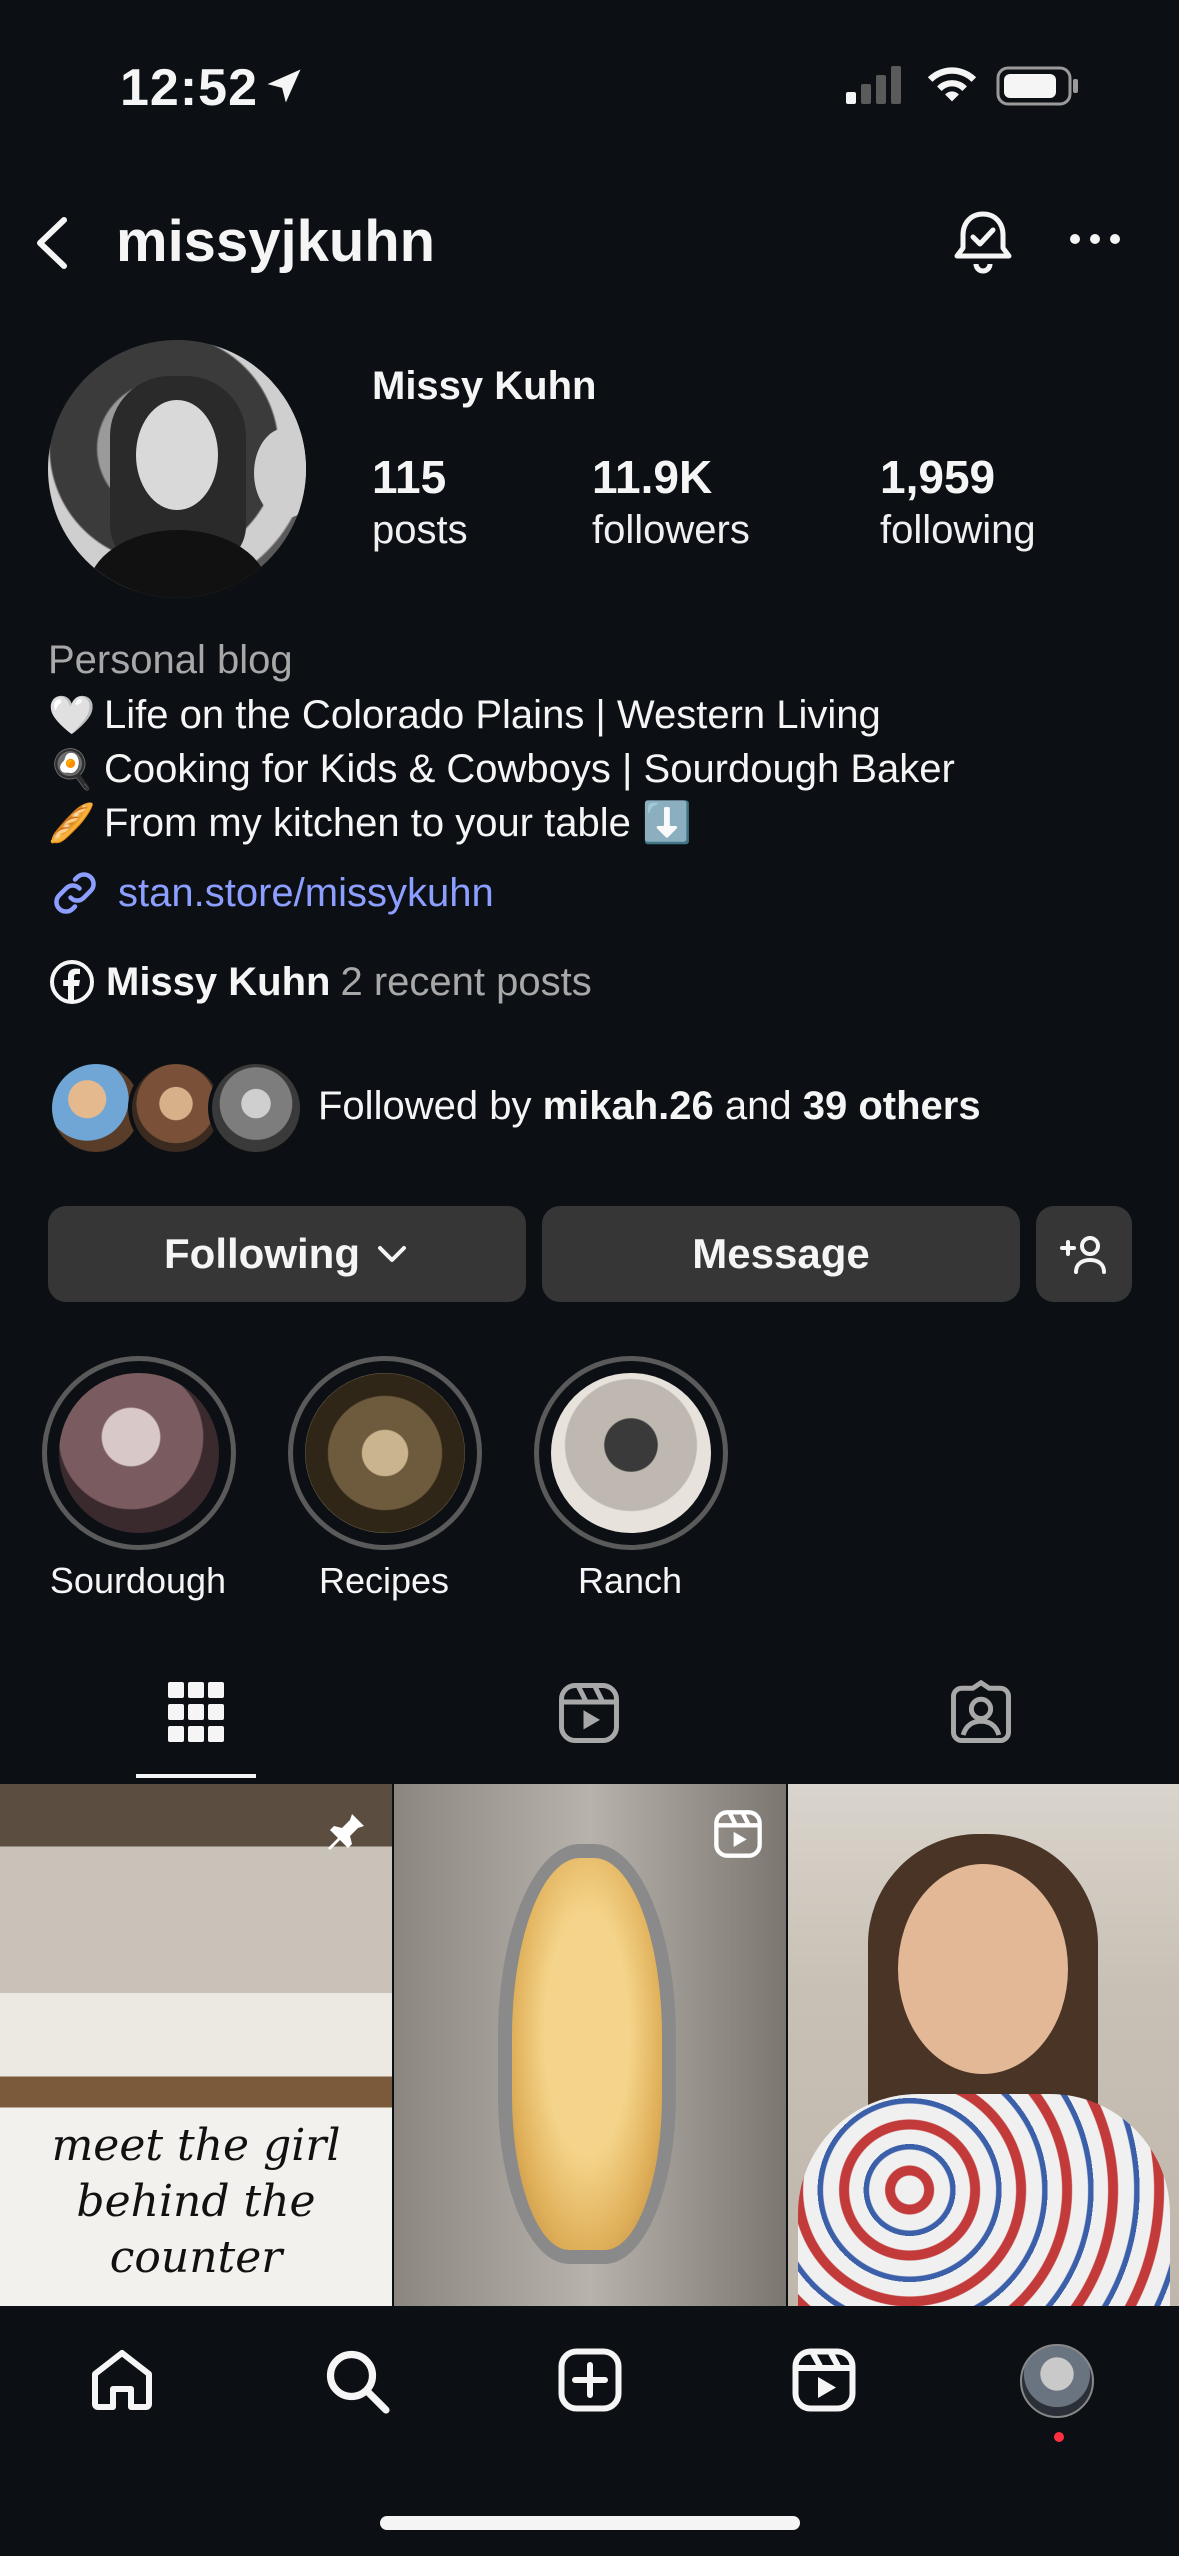 This screenshot has width=1179, height=2556. I want to click on facebook-icon, so click(72, 982).